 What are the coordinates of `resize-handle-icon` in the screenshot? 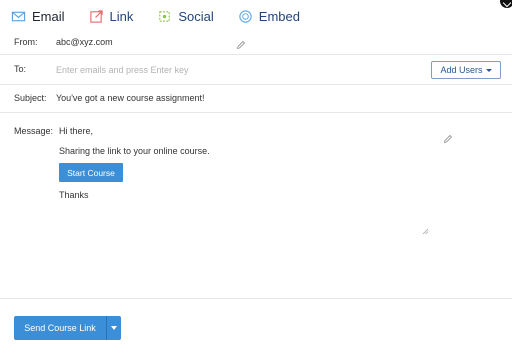 It's located at (425, 231).